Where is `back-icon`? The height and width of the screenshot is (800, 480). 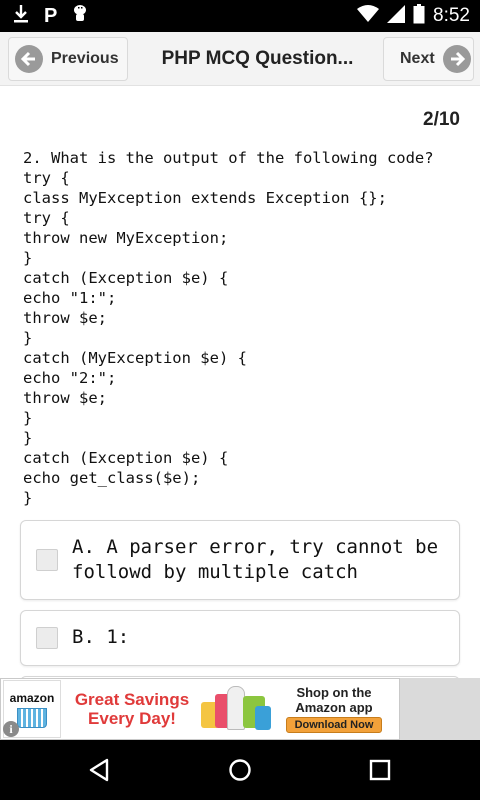
back-icon is located at coordinates (99, 770).